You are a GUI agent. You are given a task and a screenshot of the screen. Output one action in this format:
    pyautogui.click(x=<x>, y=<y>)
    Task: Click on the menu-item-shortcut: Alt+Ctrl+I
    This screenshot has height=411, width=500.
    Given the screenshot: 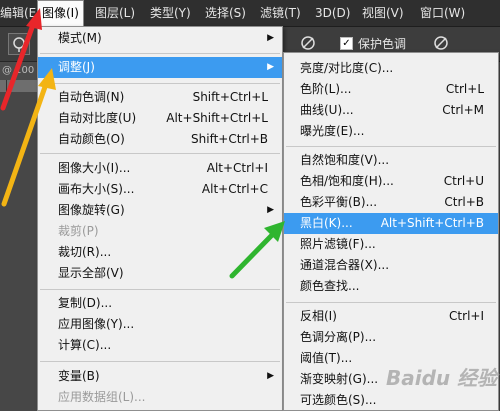 What is the action you would take?
    pyautogui.click(x=237, y=168)
    